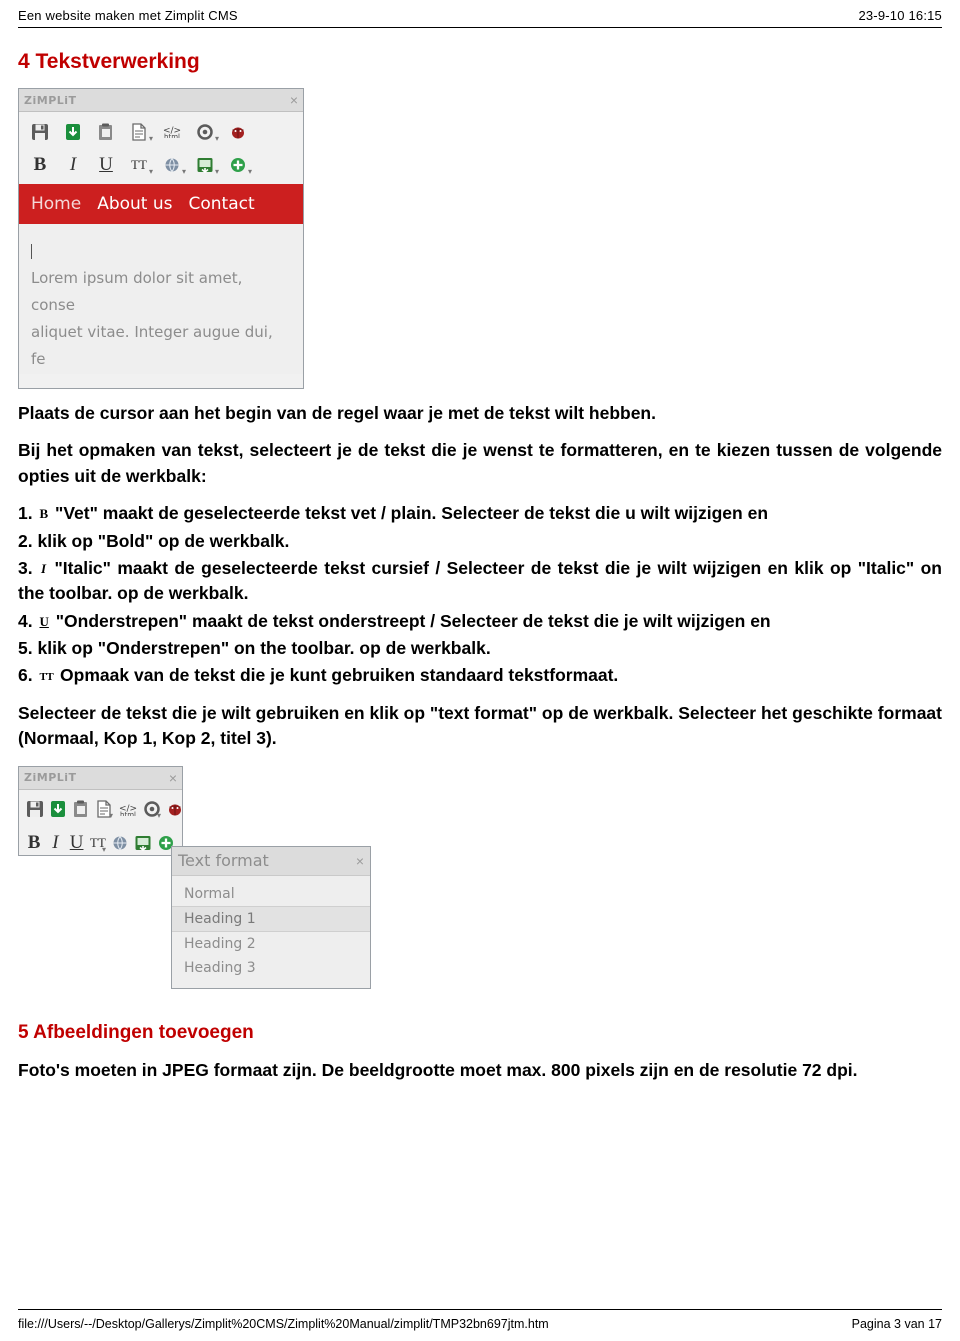 The image size is (960, 1341). Describe the element at coordinates (172, 165) in the screenshot. I see `link-icon: ▾` at that location.